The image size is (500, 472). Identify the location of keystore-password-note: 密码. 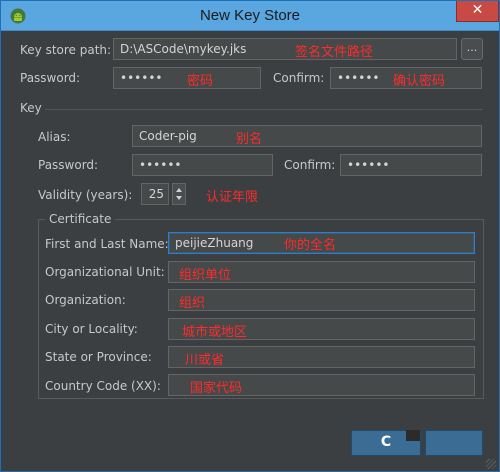
(200, 81).